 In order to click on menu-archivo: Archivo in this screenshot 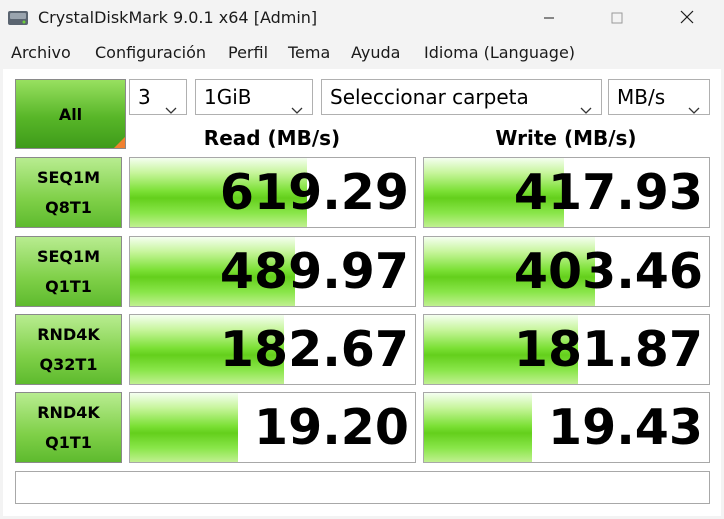, I will do `click(41, 52)`.